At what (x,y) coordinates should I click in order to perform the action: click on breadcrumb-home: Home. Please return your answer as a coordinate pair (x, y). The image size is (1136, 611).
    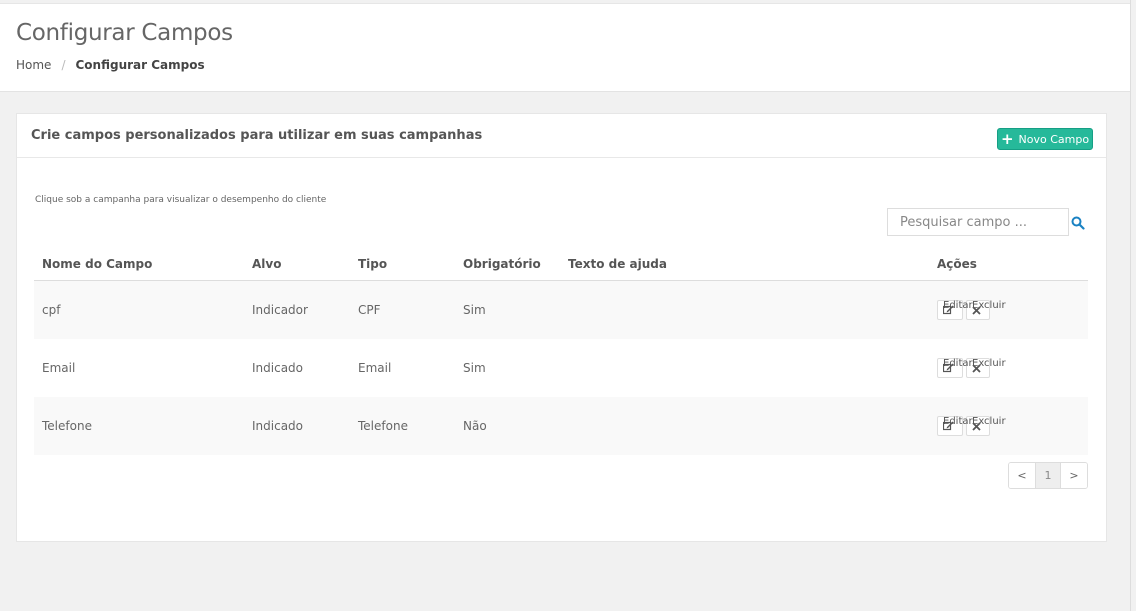
    Looking at the image, I should click on (33, 65).